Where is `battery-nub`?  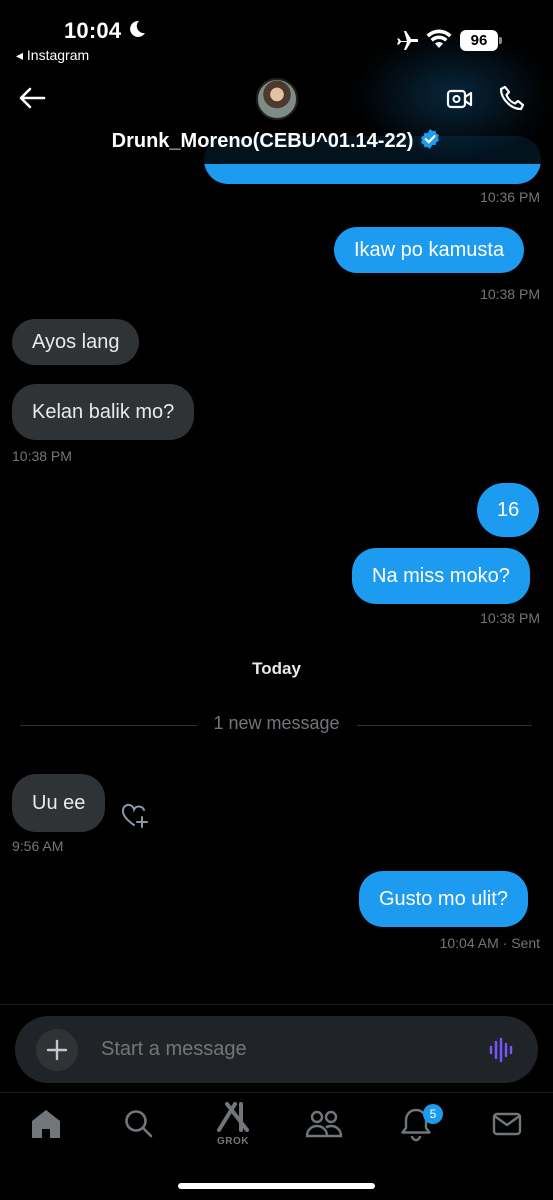 battery-nub is located at coordinates (500, 40).